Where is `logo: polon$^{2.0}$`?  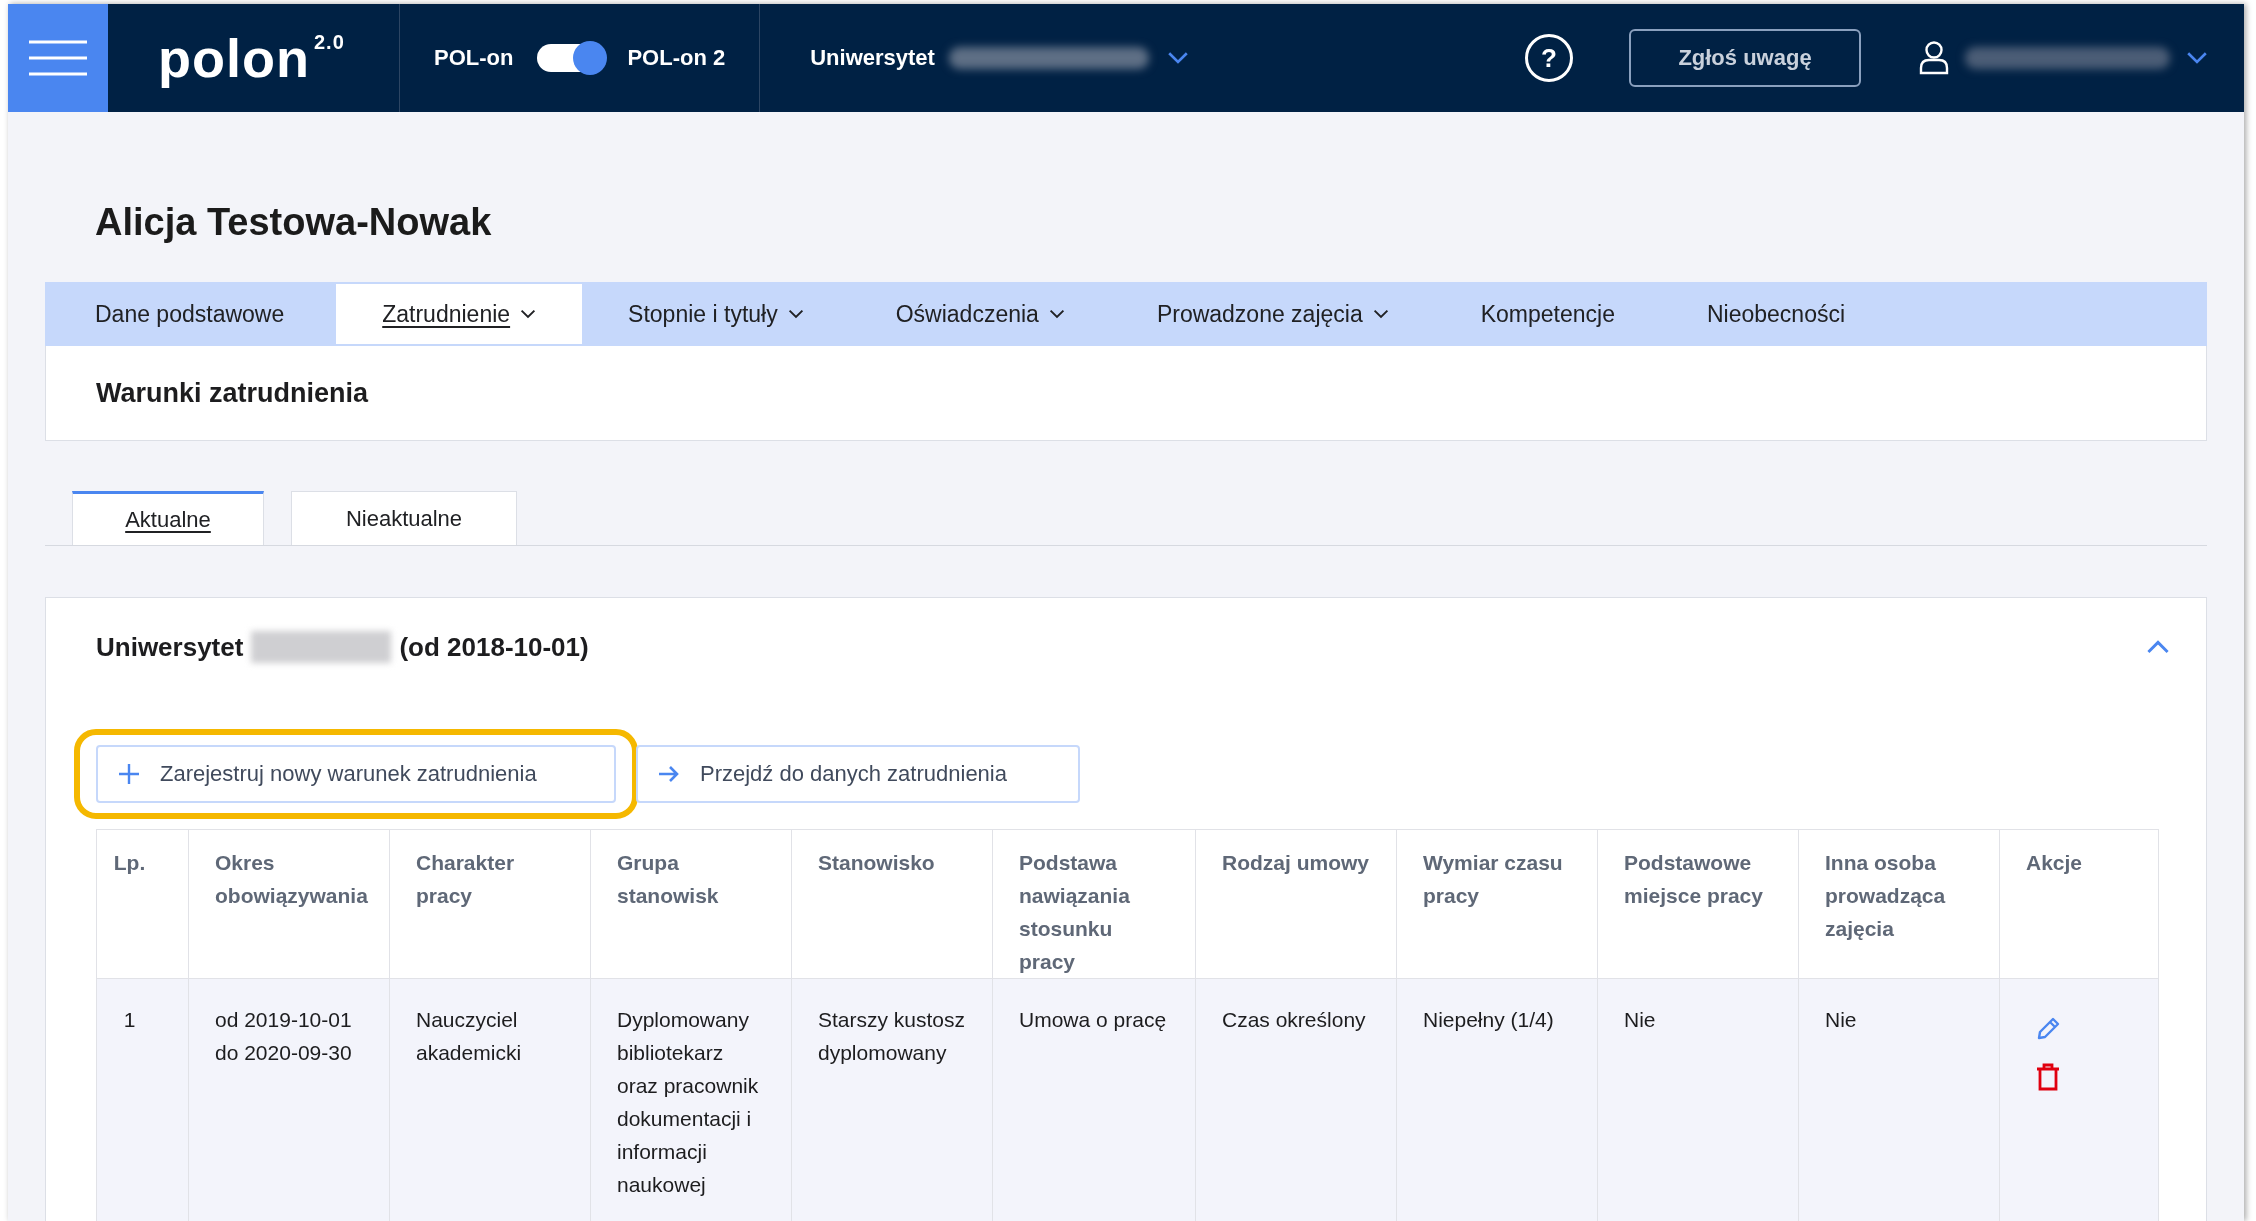 logo: polon$^{2.0}$ is located at coordinates (251, 58).